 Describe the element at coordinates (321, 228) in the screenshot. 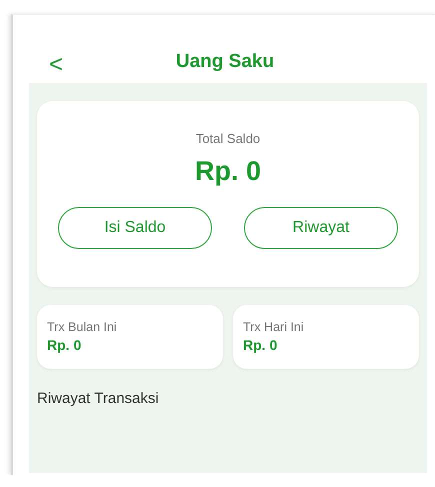

I see `history-button: Riwayat` at that location.